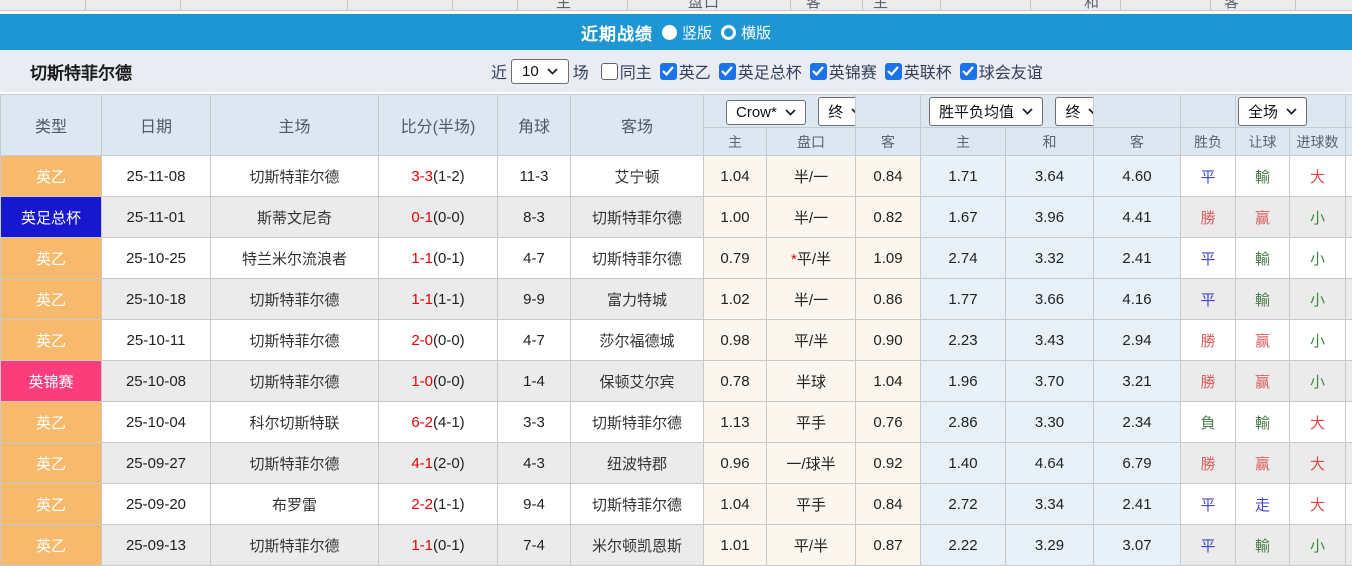 This screenshot has height=566, width=1352. I want to click on corners-cell: 11-3, so click(534, 176).